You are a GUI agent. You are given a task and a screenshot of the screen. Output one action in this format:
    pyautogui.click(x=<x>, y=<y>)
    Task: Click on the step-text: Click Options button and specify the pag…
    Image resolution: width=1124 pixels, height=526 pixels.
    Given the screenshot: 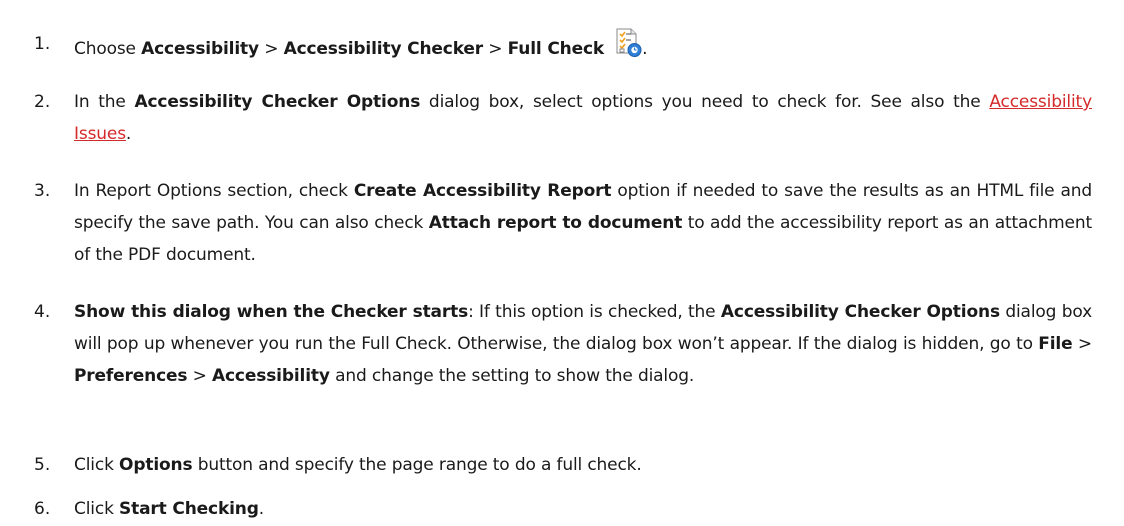 What is the action you would take?
    pyautogui.click(x=583, y=465)
    